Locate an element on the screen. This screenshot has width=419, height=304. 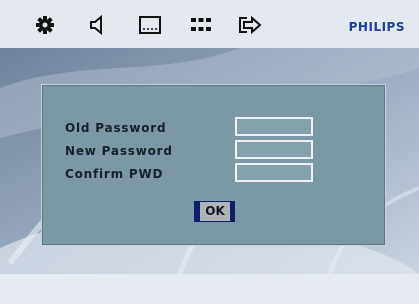
grid-icon is located at coordinates (201, 25).